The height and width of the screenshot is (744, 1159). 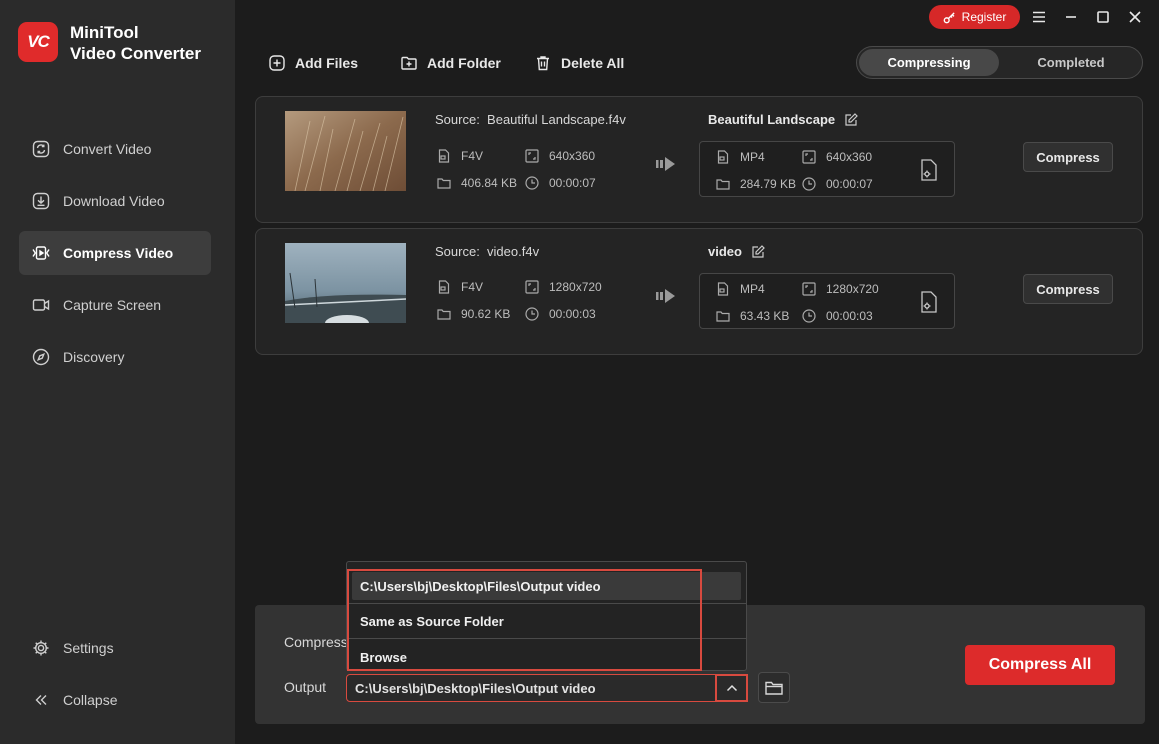 I want to click on trash-icon, so click(x=543, y=63).